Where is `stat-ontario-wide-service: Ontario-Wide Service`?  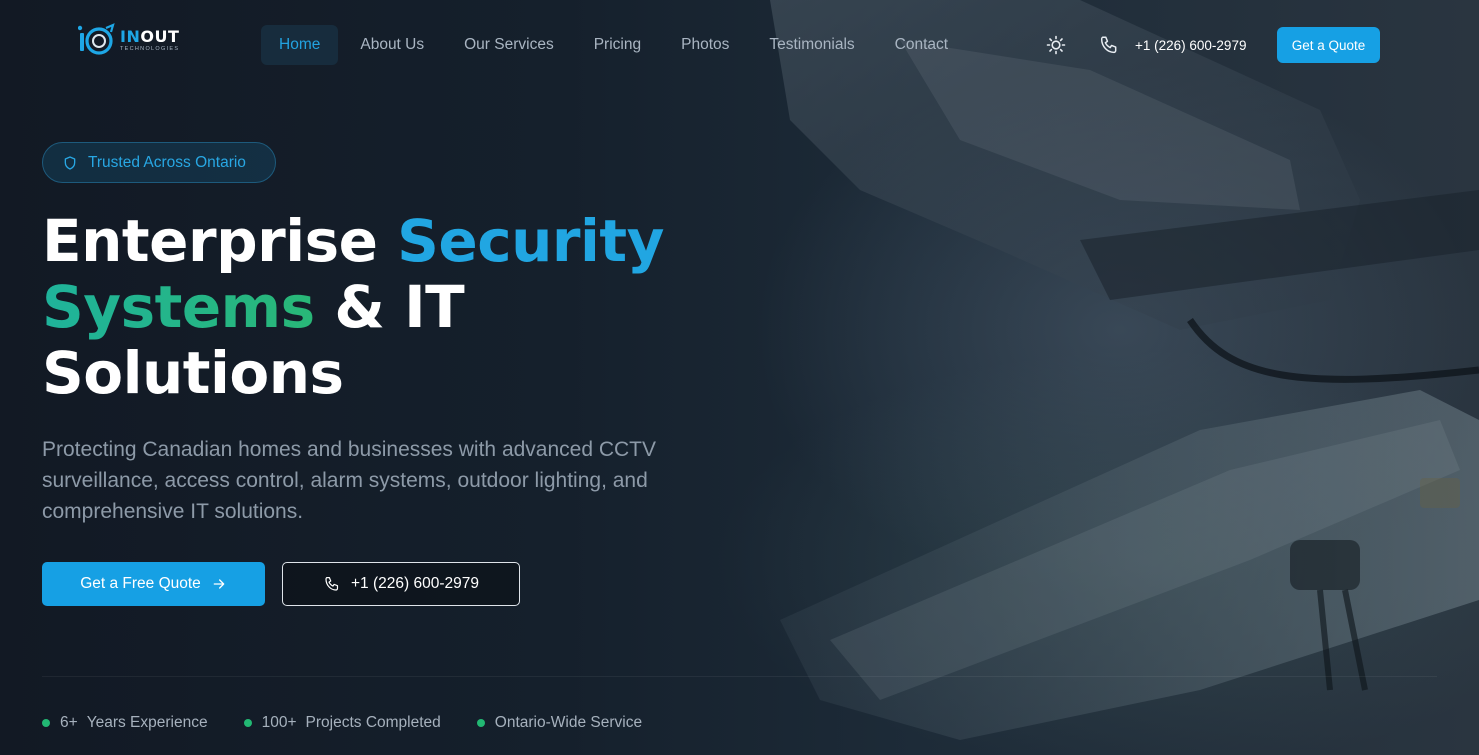
stat-ontario-wide-service: Ontario-Wide Service is located at coordinates (559, 723).